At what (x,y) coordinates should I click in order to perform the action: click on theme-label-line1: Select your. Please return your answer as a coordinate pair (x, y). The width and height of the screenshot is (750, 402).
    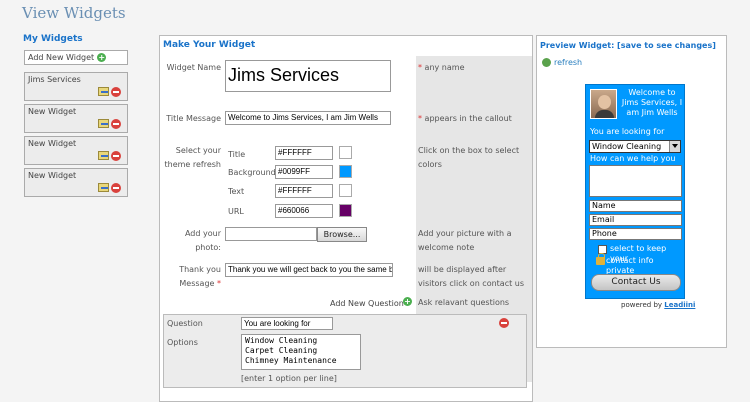
    Looking at the image, I should click on (198, 150).